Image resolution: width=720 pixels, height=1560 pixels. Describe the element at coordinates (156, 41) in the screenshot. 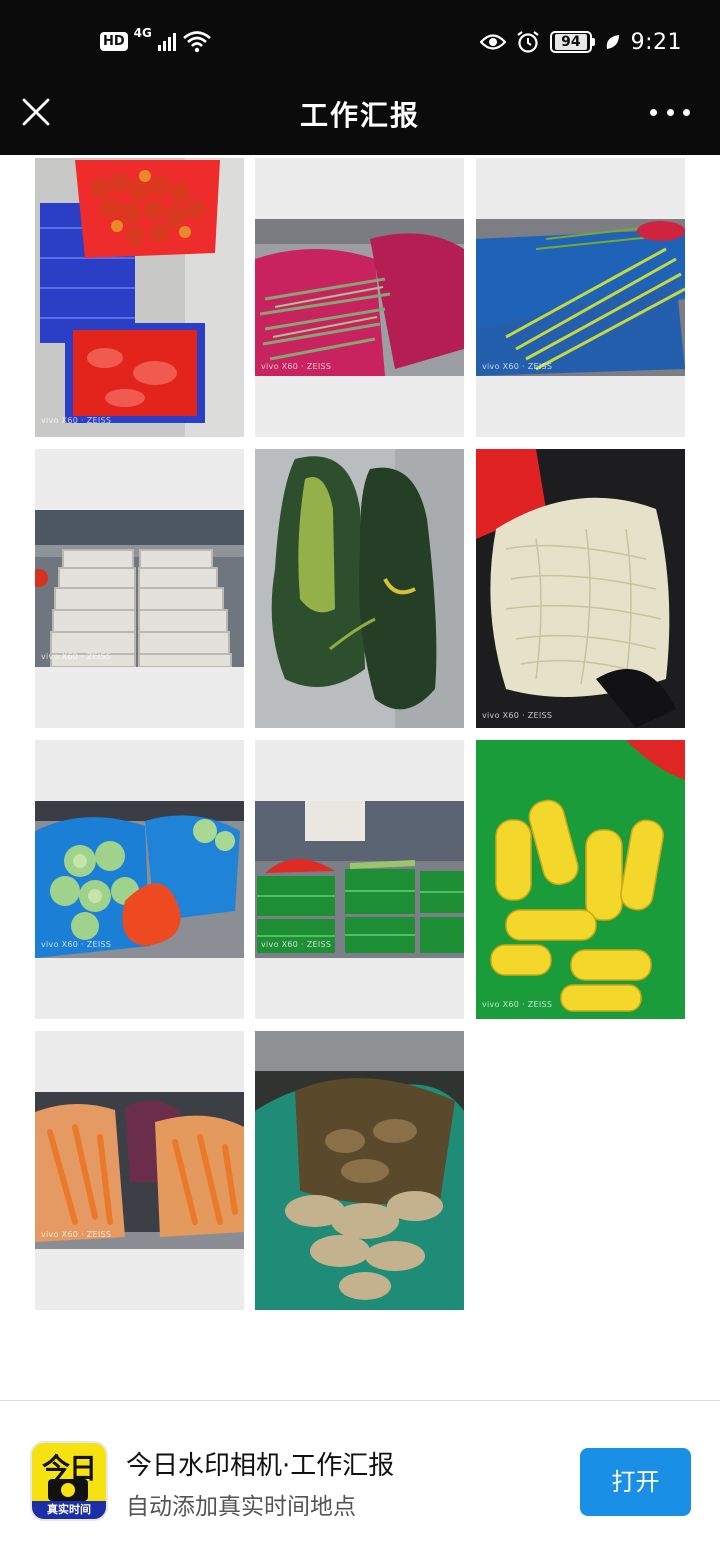

I see `status-left-group: HD 4G` at that location.